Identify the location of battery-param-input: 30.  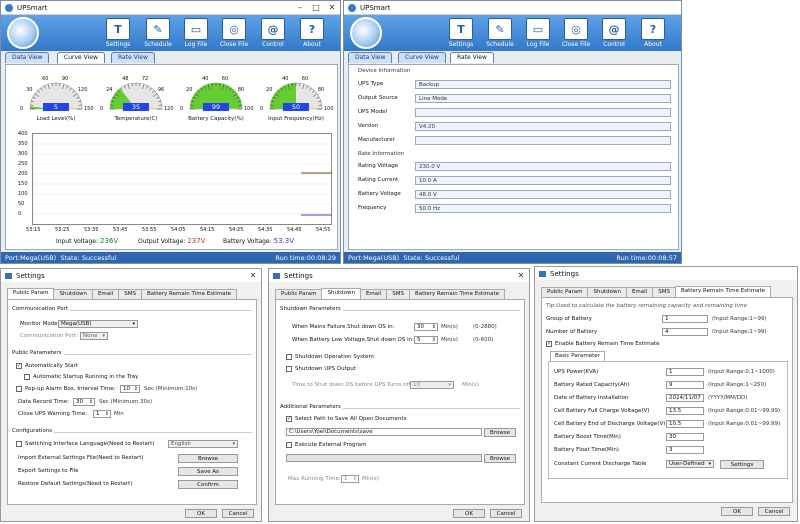
(685, 437).